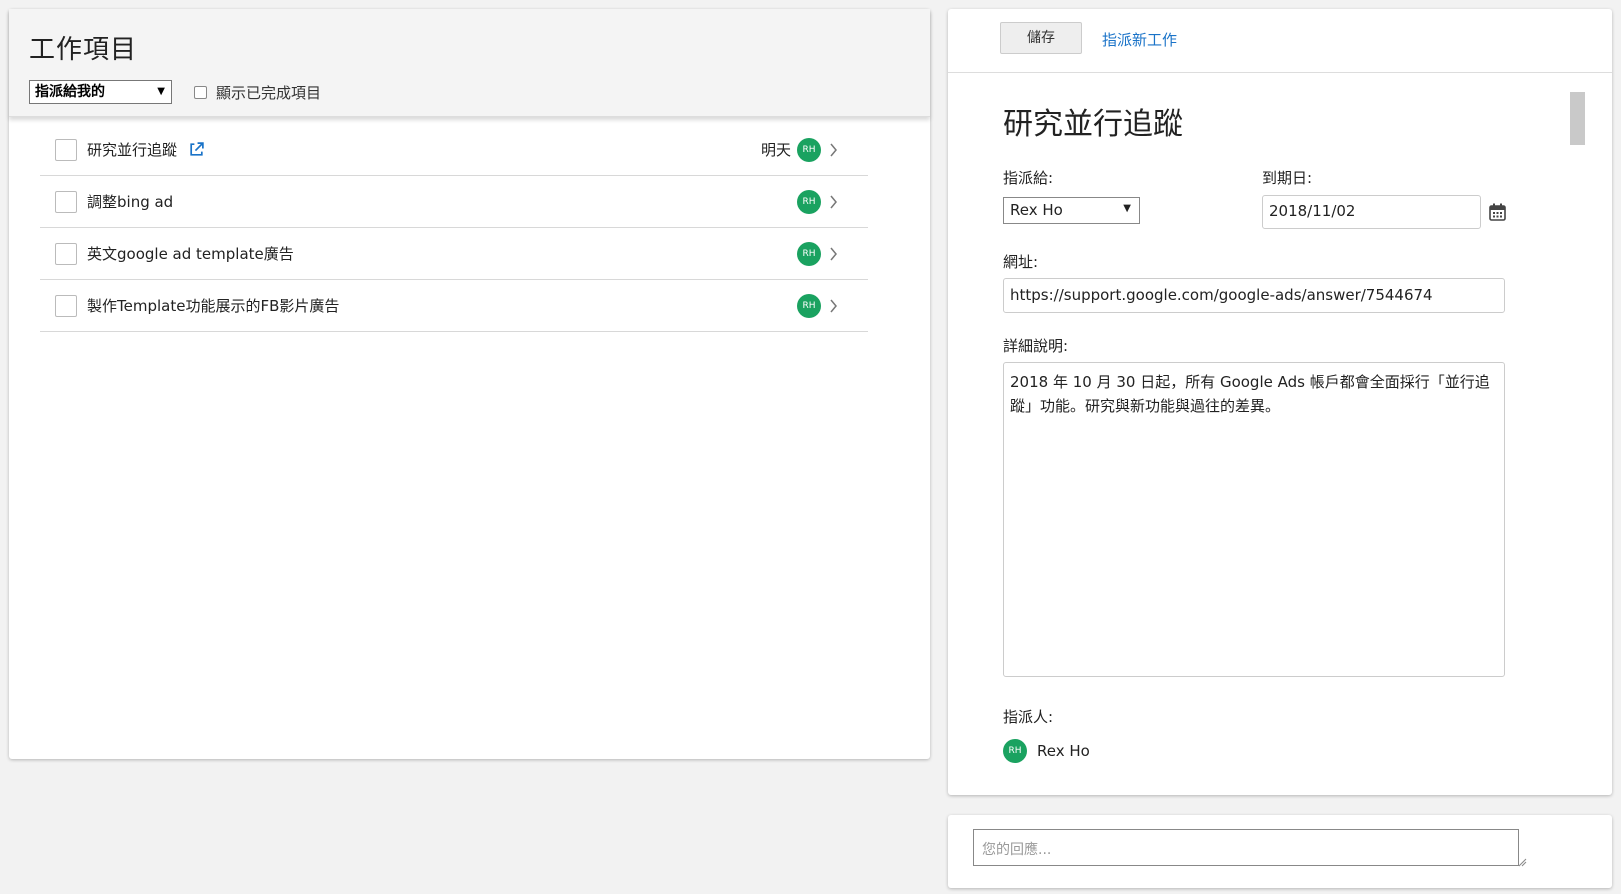 This screenshot has height=894, width=1621. Describe the element at coordinates (1041, 38) in the screenshot. I see `save-button: 儲存` at that location.